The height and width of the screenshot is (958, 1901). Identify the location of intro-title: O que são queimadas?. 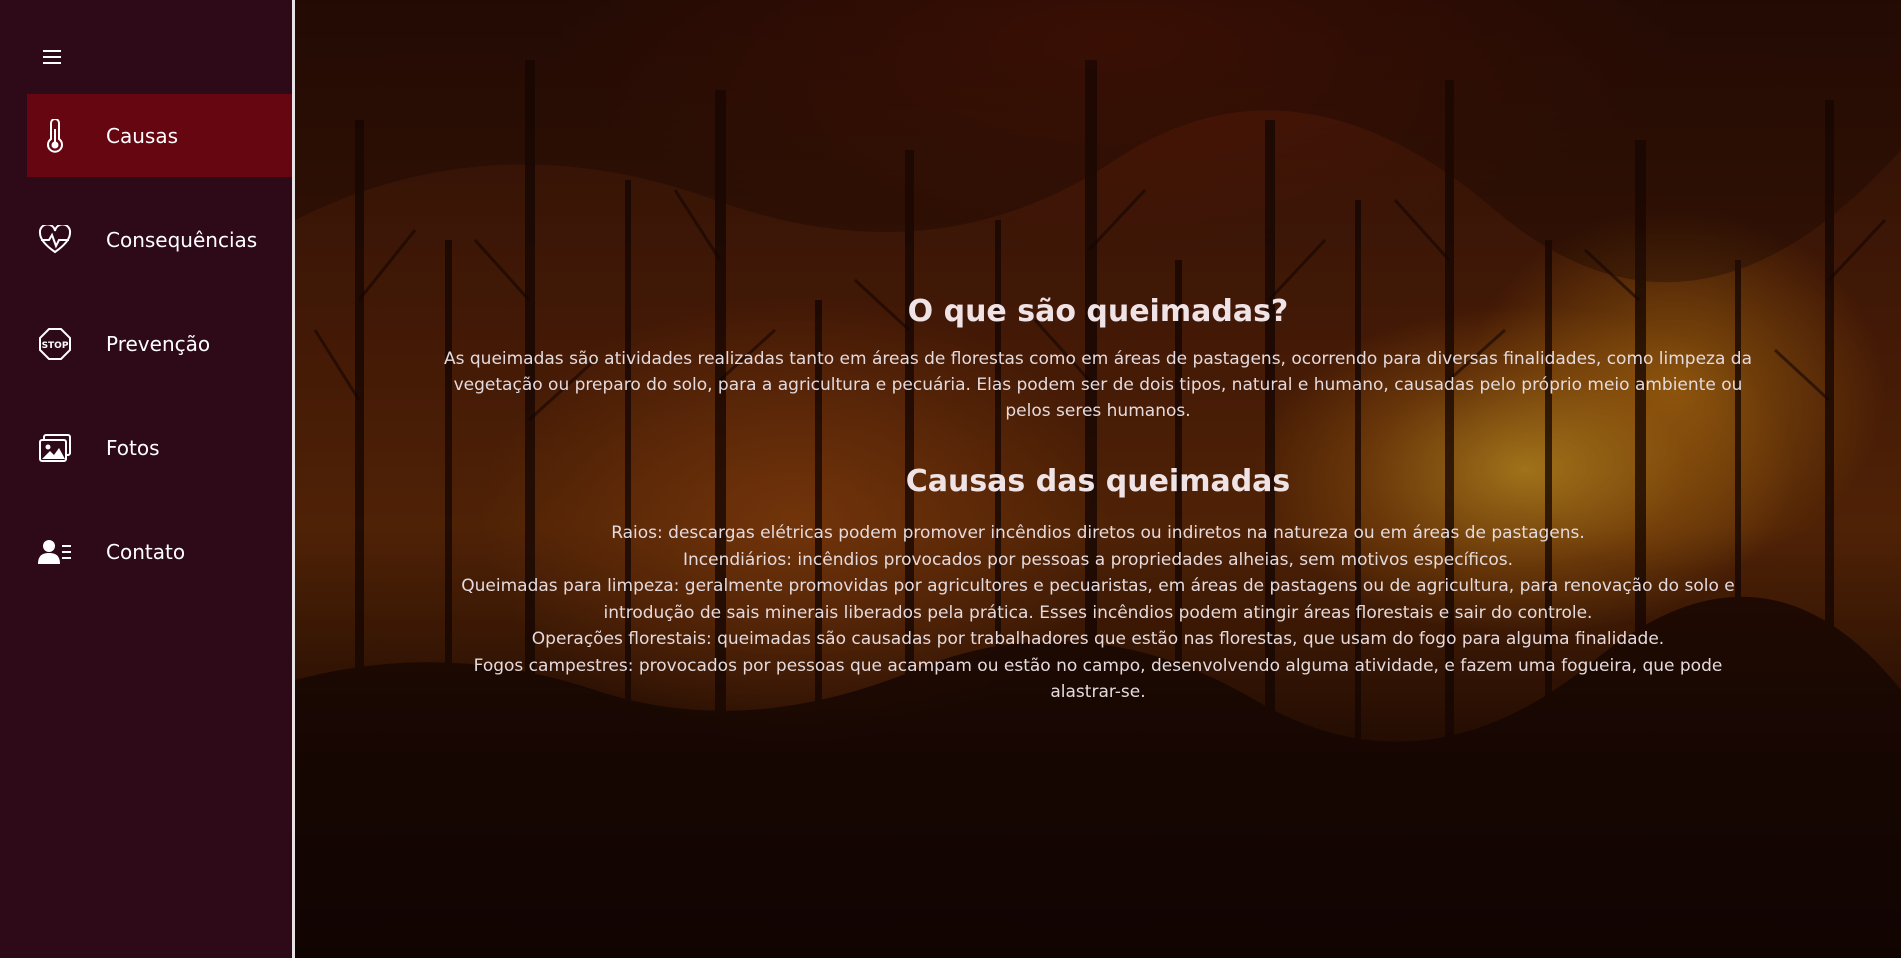
(1098, 311).